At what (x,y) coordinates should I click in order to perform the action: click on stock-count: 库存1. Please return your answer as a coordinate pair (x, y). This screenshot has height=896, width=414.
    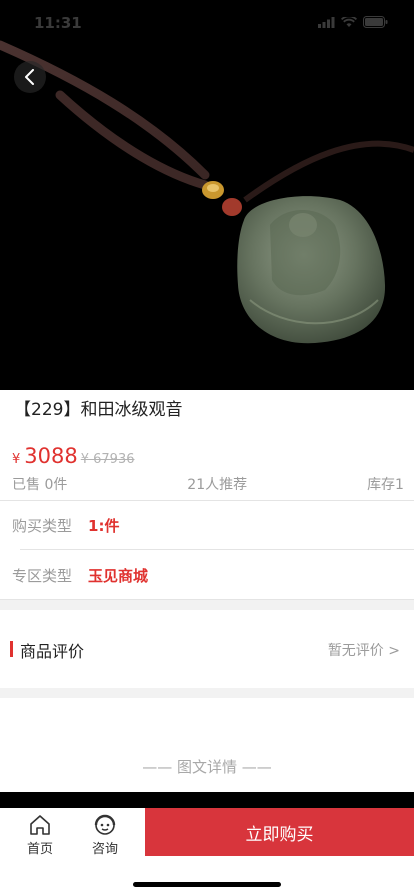
    Looking at the image, I should click on (385, 485).